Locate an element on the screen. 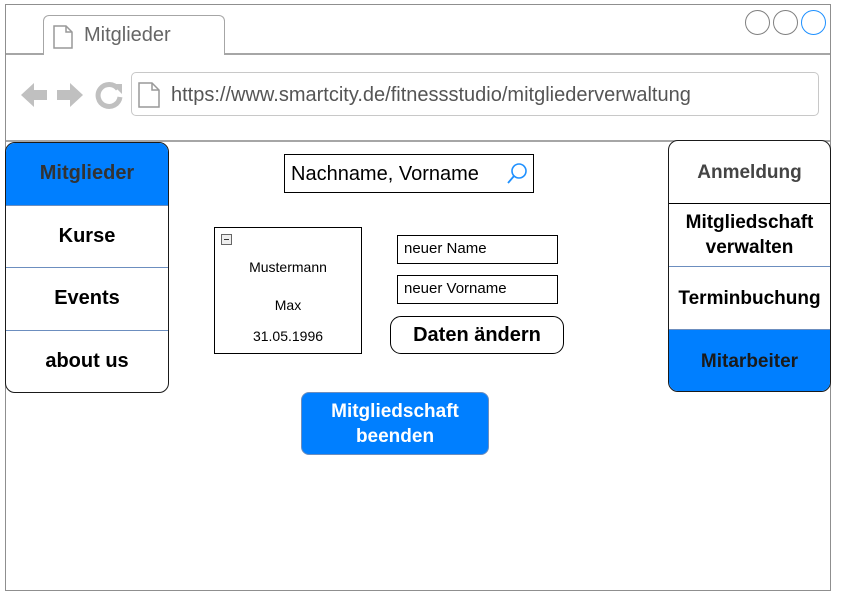 The width and height of the screenshot is (841, 597). menu-item-label-line1: Mitgliedschaft is located at coordinates (749, 222).